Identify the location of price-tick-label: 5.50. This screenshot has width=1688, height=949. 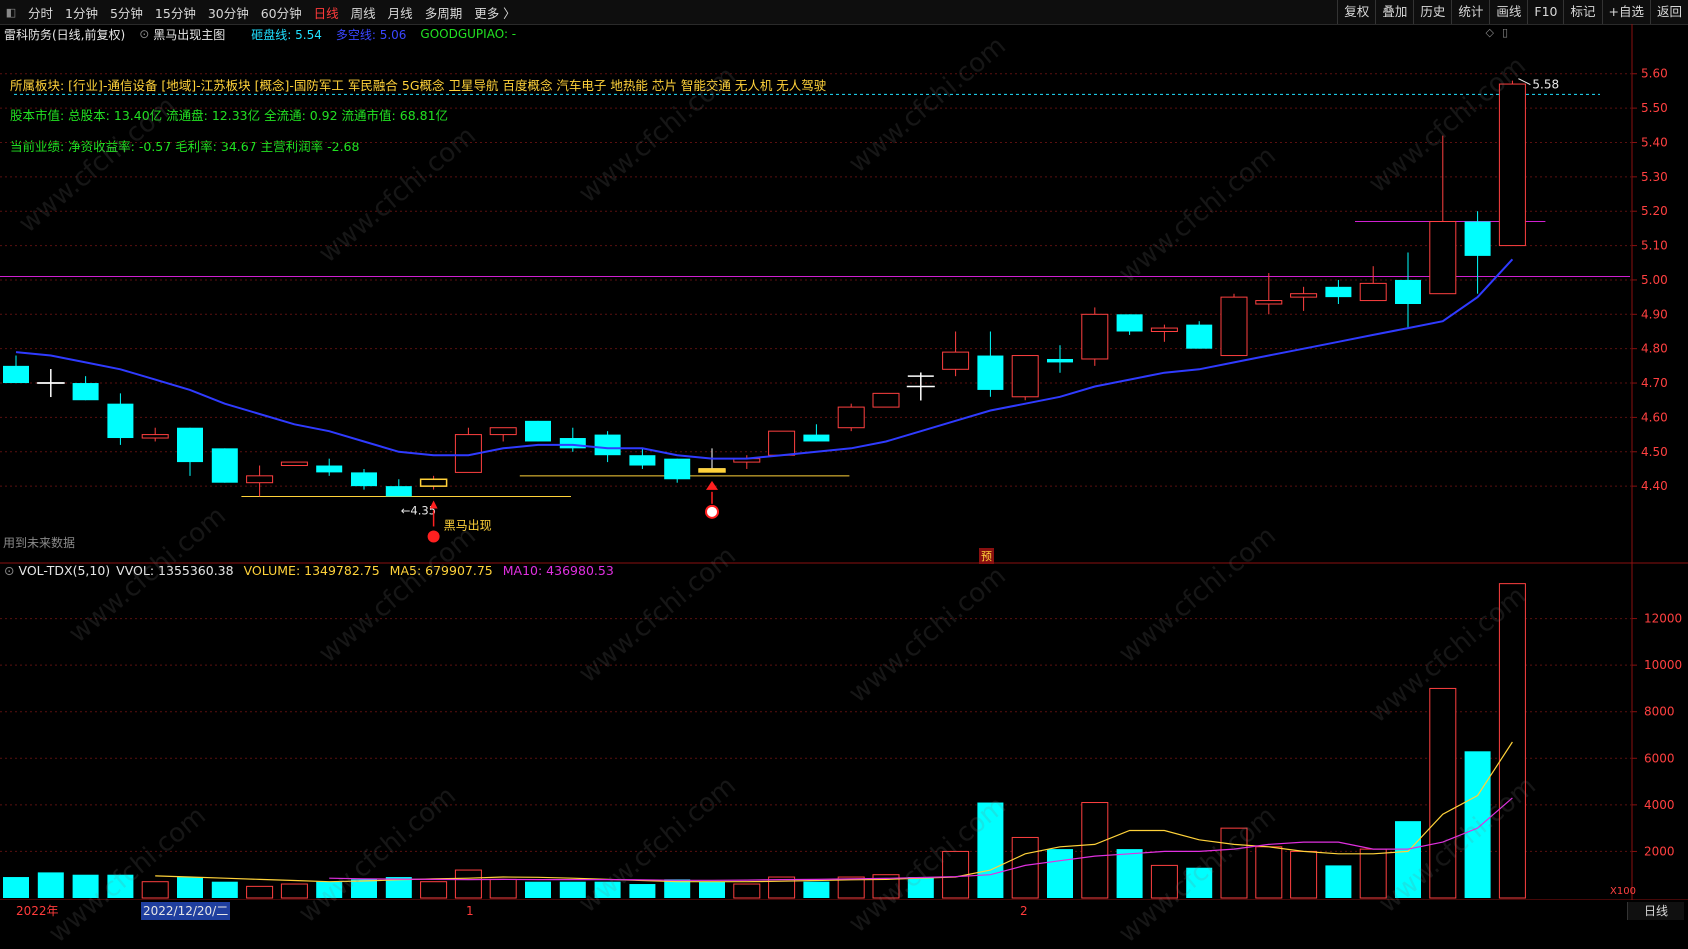
(1654, 108).